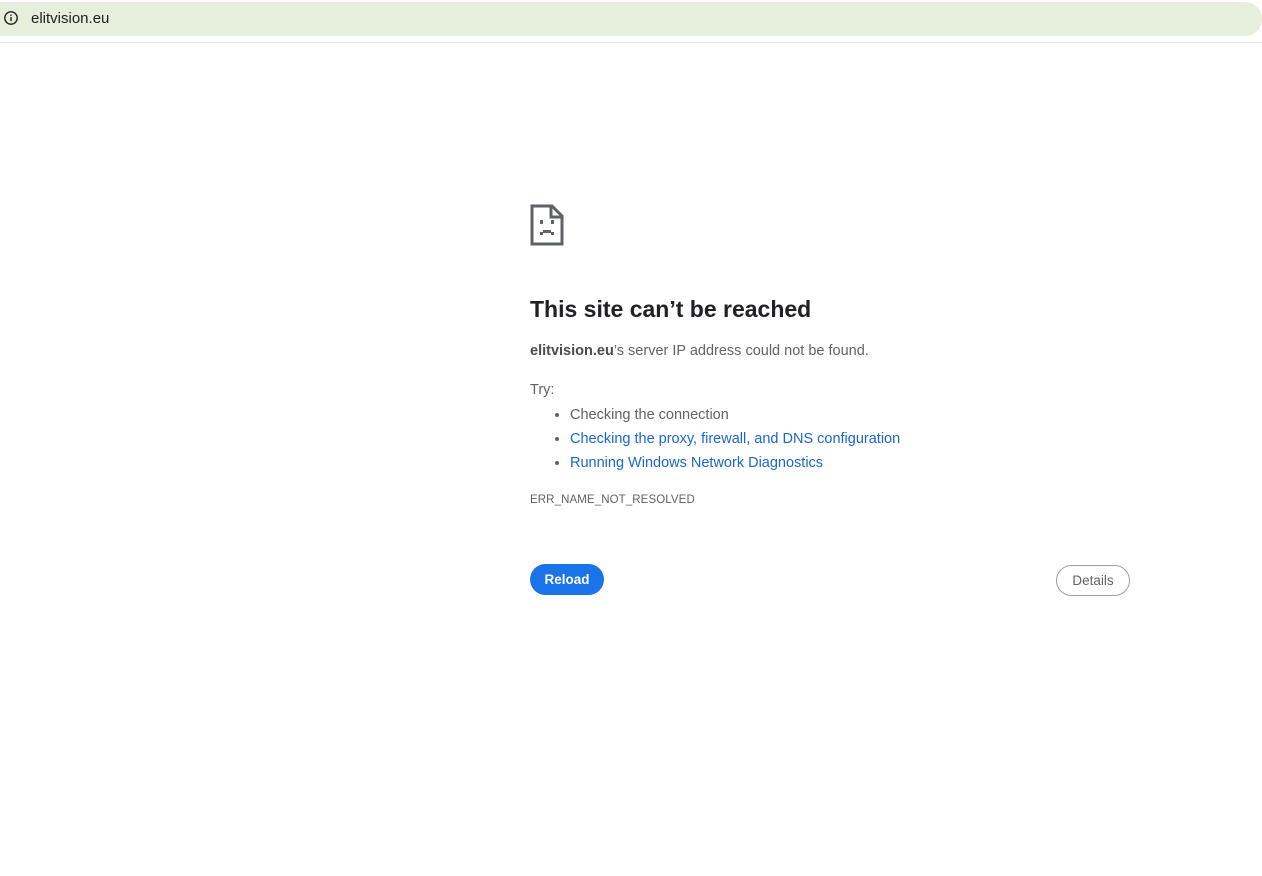  Describe the element at coordinates (567, 579) in the screenshot. I see `reload-button: Reload` at that location.